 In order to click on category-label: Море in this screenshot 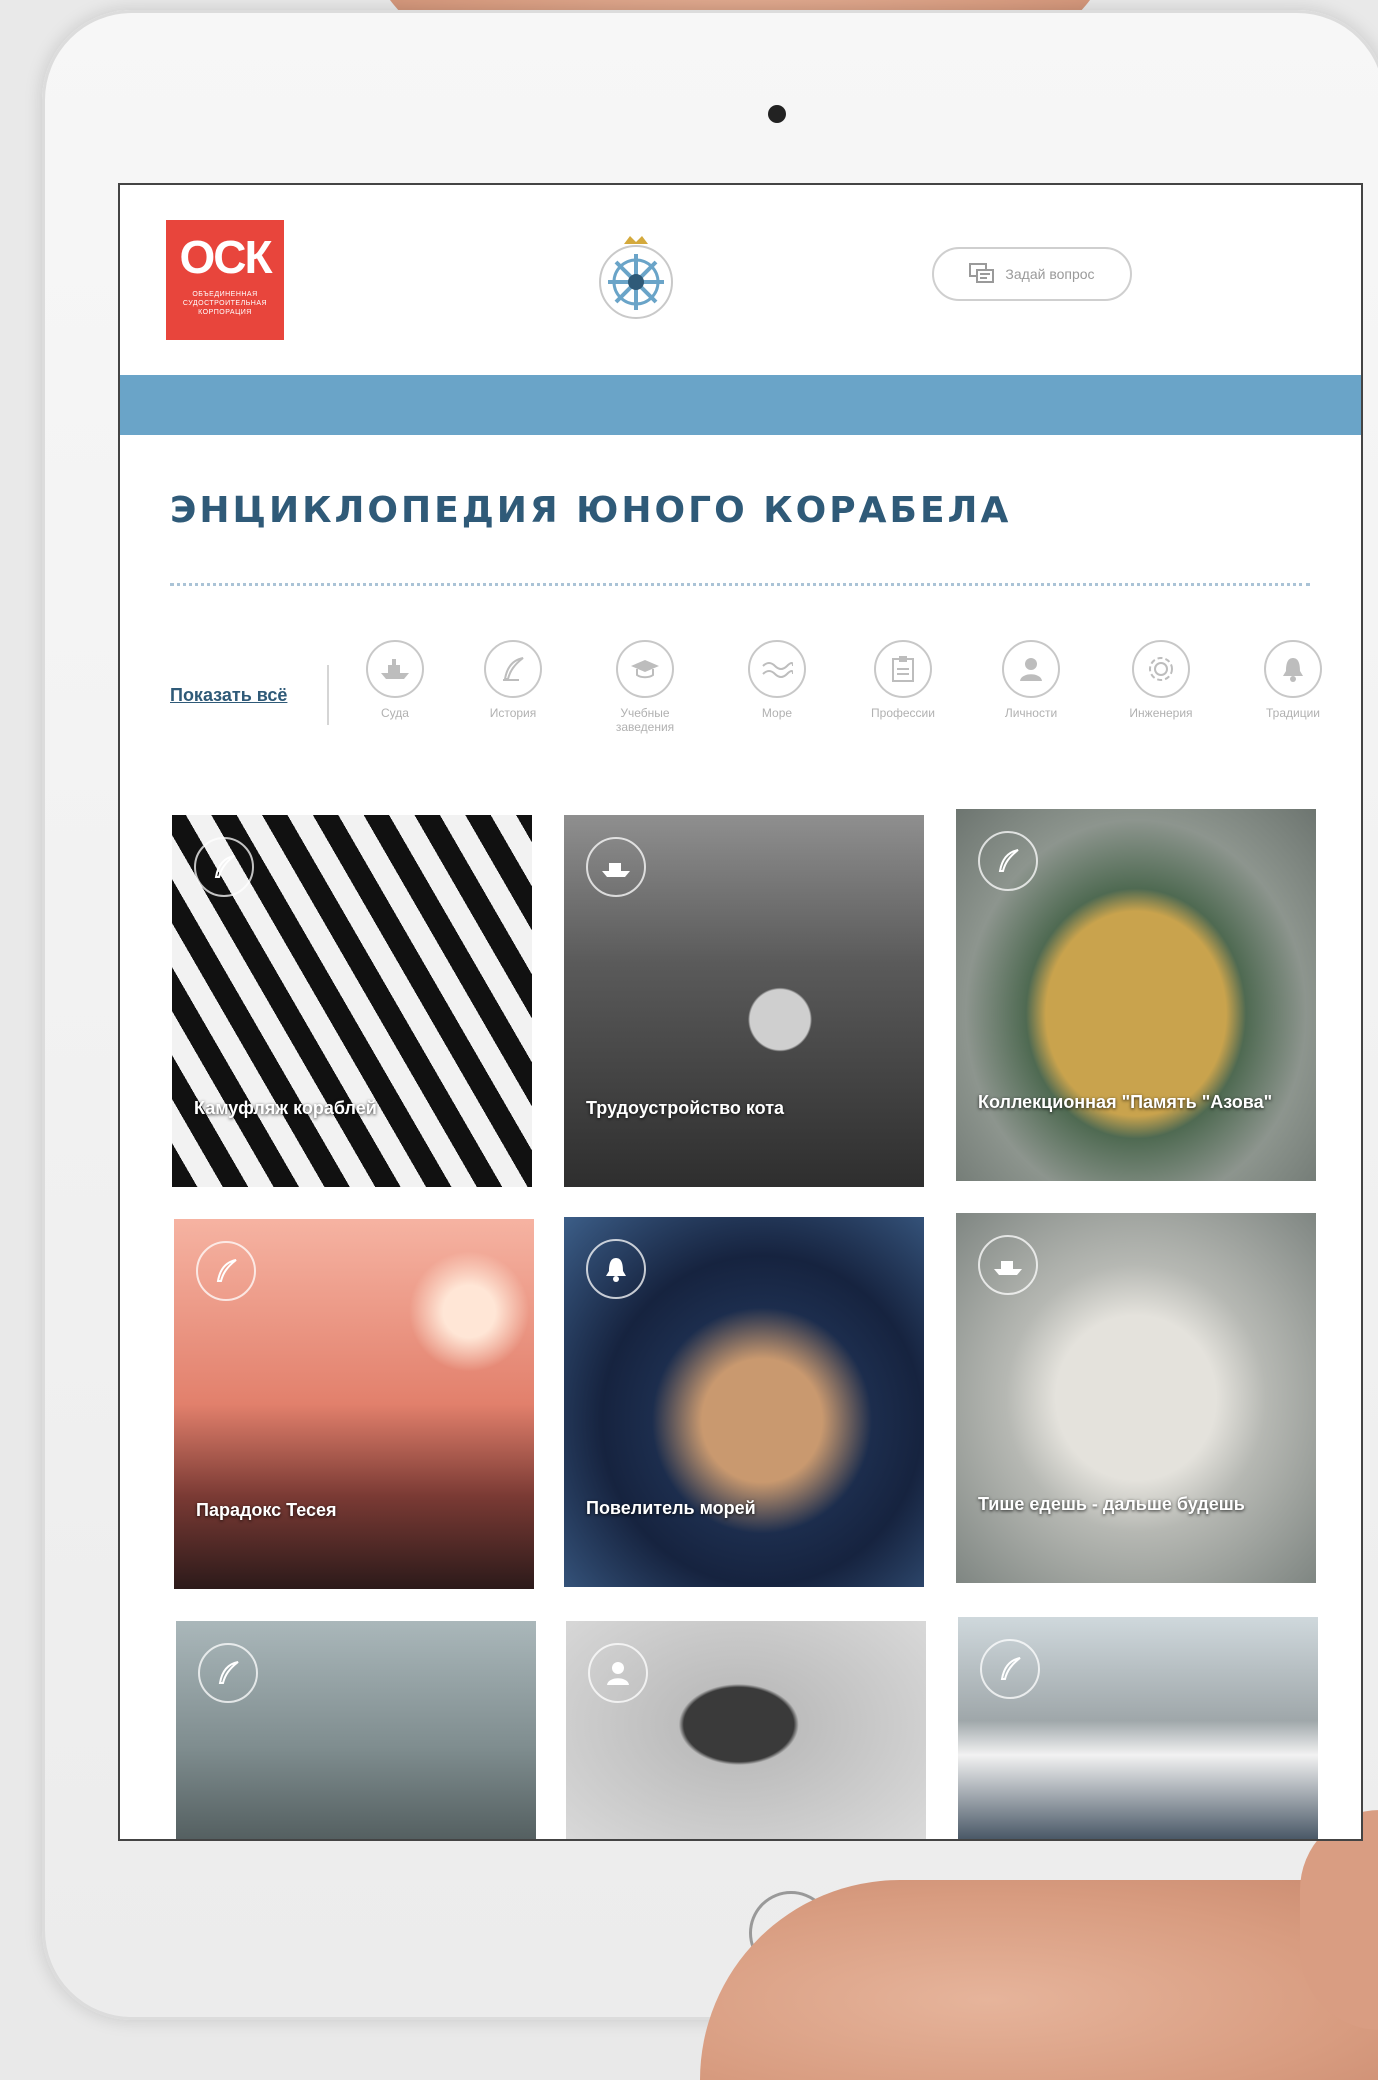, I will do `click(777, 713)`.